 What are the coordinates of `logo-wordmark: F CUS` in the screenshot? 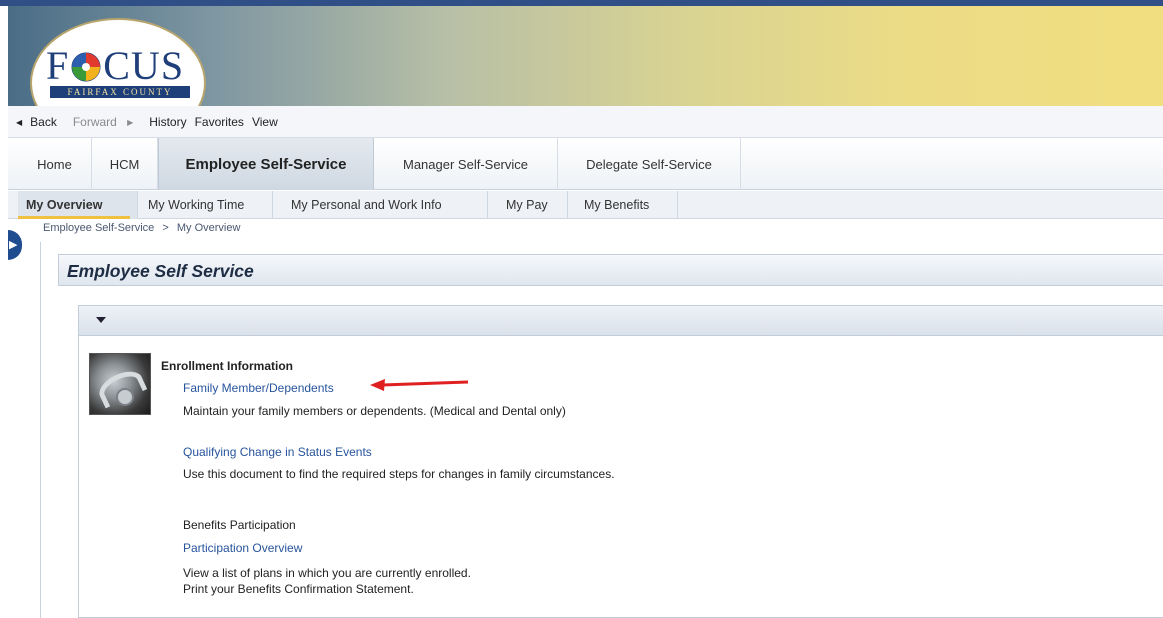 It's located at (115, 65).